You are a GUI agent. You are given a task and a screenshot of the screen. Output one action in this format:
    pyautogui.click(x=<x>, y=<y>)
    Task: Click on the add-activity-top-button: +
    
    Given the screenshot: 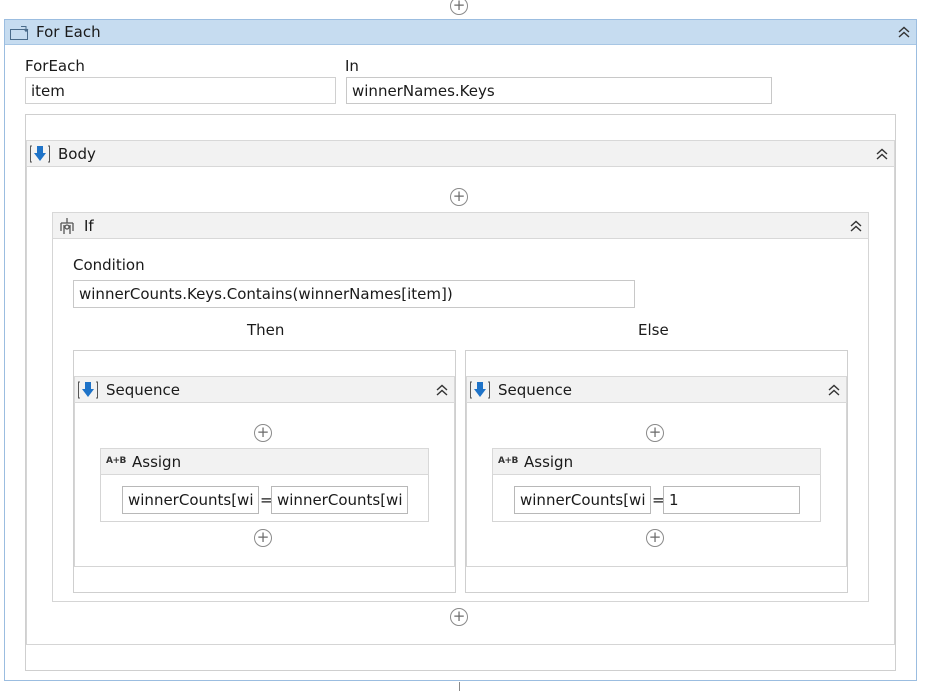 What is the action you would take?
    pyautogui.click(x=459, y=7)
    